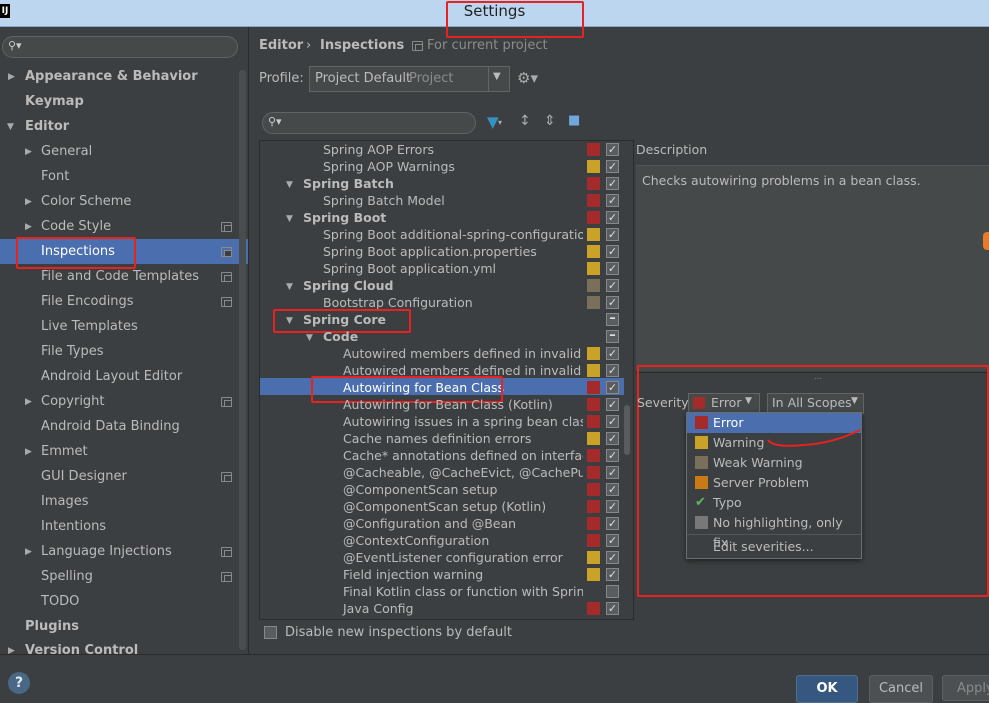 The image size is (989, 703). I want to click on inspection-group: Spring Boot, so click(344, 217).